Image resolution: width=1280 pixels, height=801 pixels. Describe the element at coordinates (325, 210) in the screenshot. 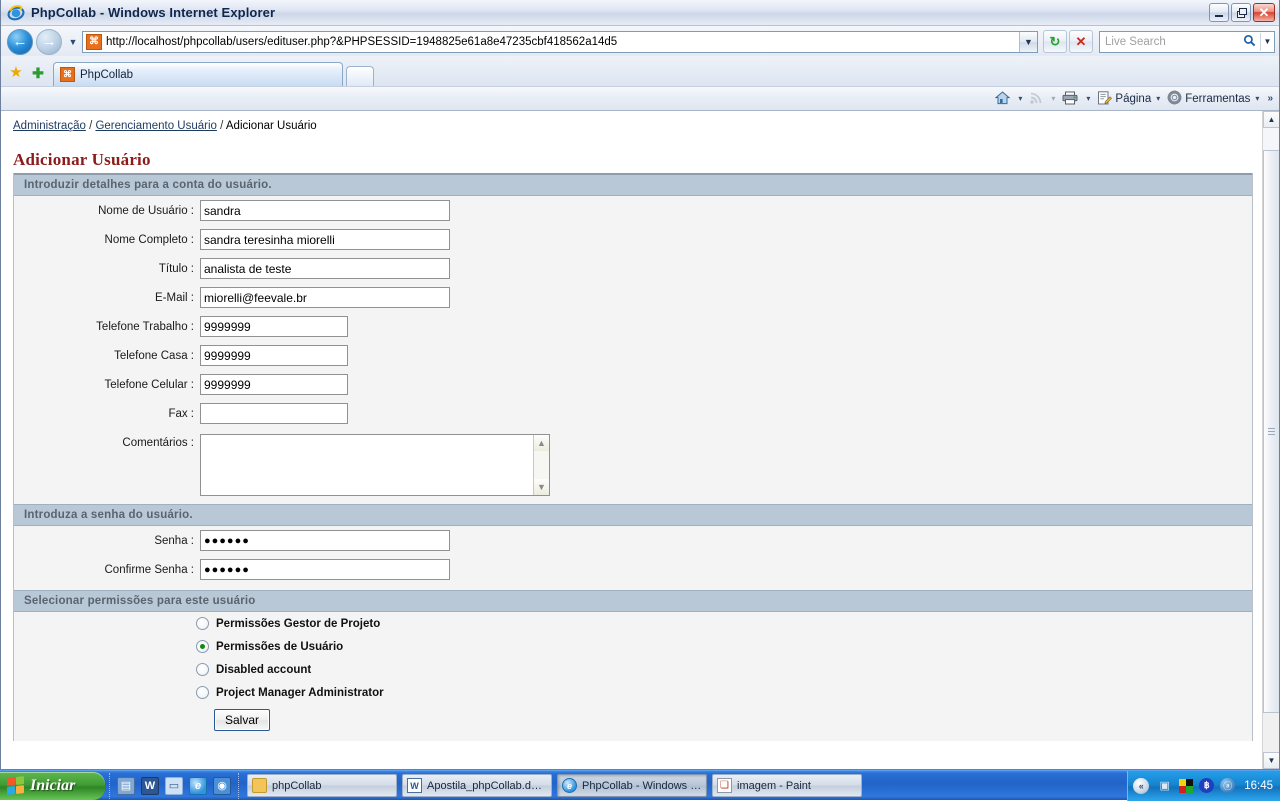

I see `input-username: sandra` at that location.